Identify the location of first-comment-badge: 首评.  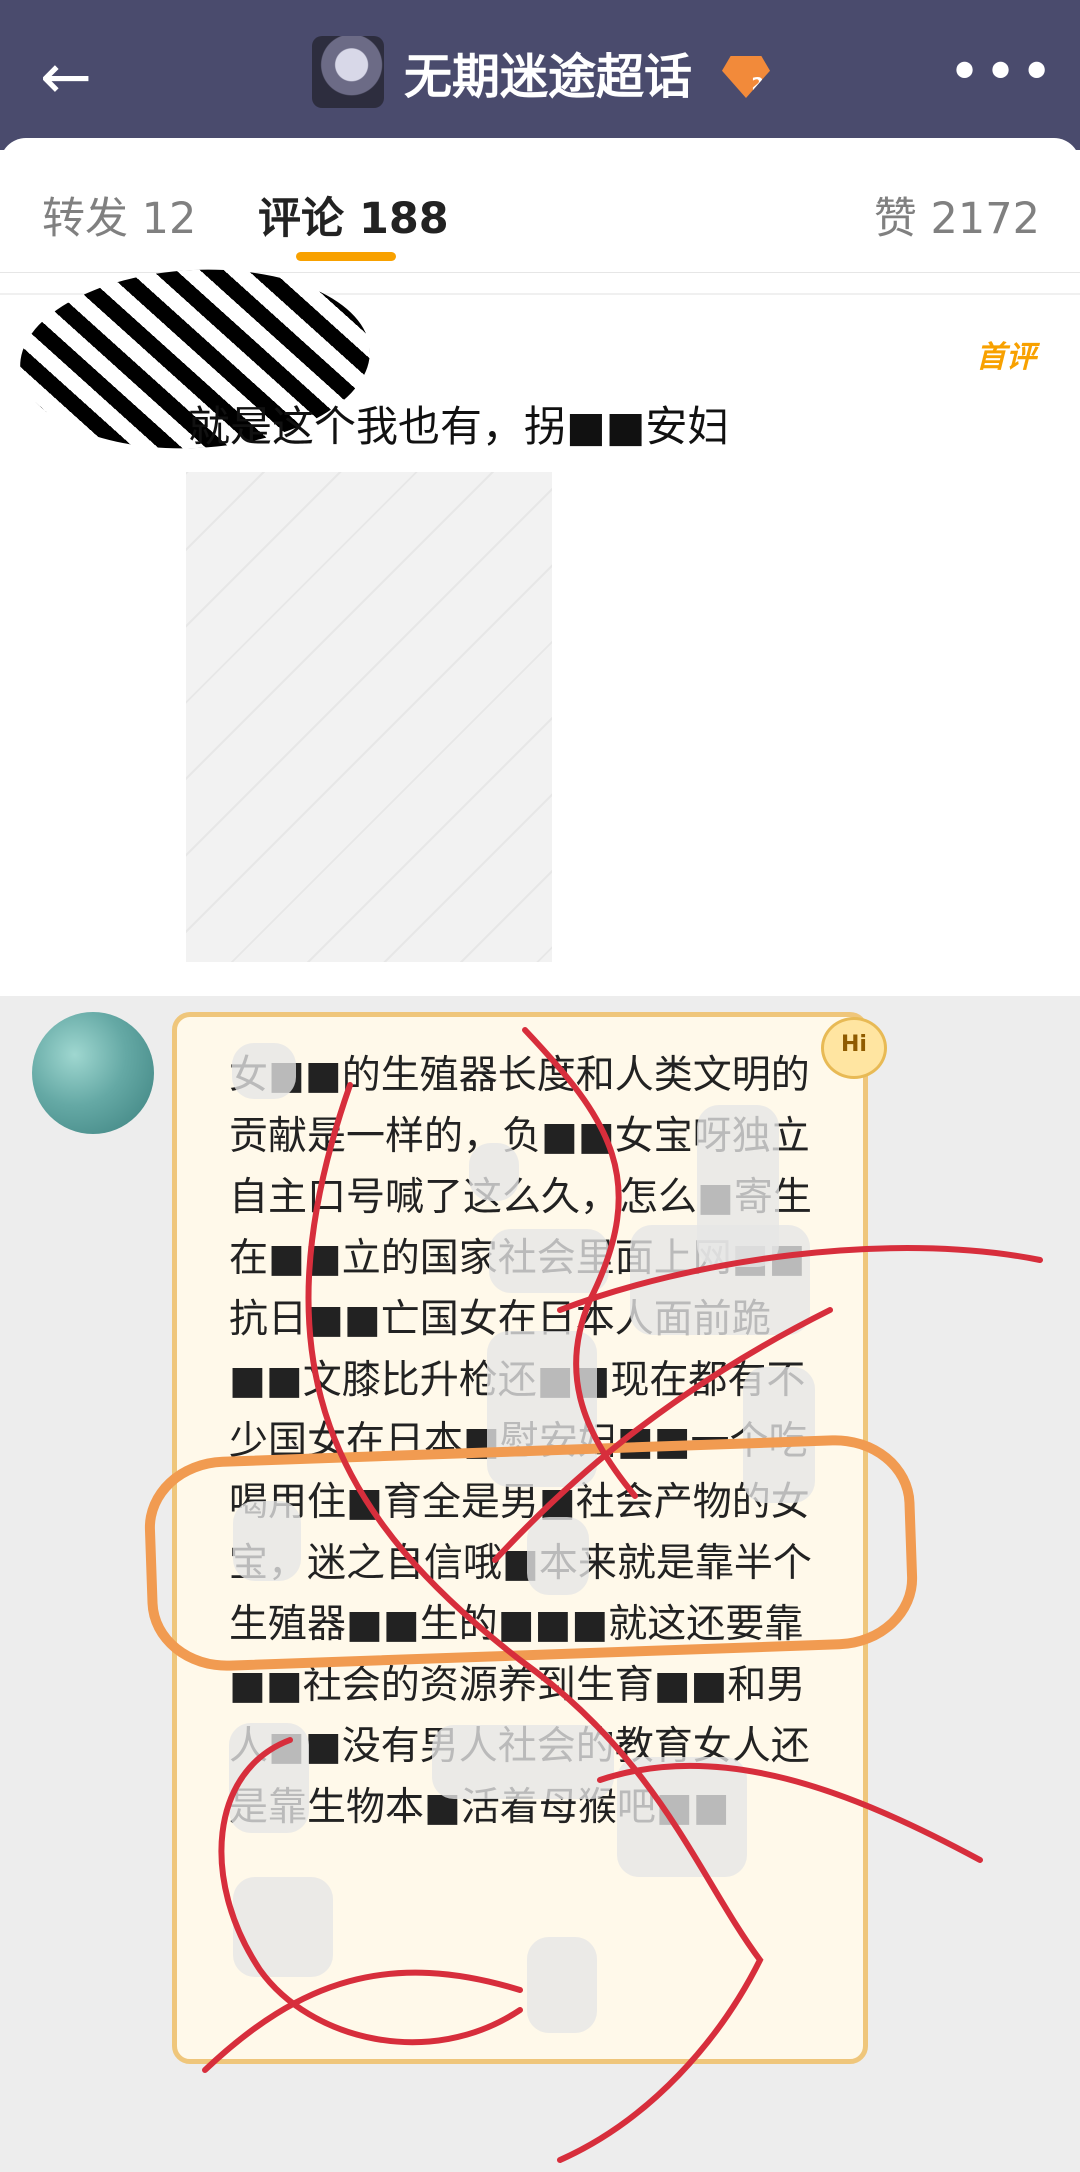
(1006, 357).